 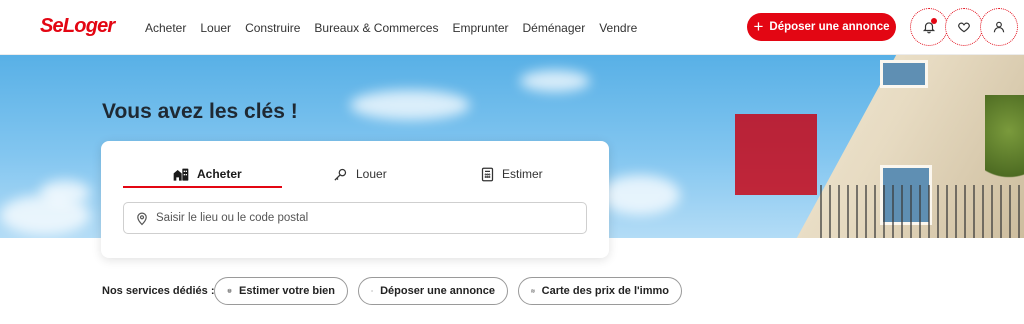 I want to click on post-listing-label: Déposer une annonce, so click(x=829, y=27).